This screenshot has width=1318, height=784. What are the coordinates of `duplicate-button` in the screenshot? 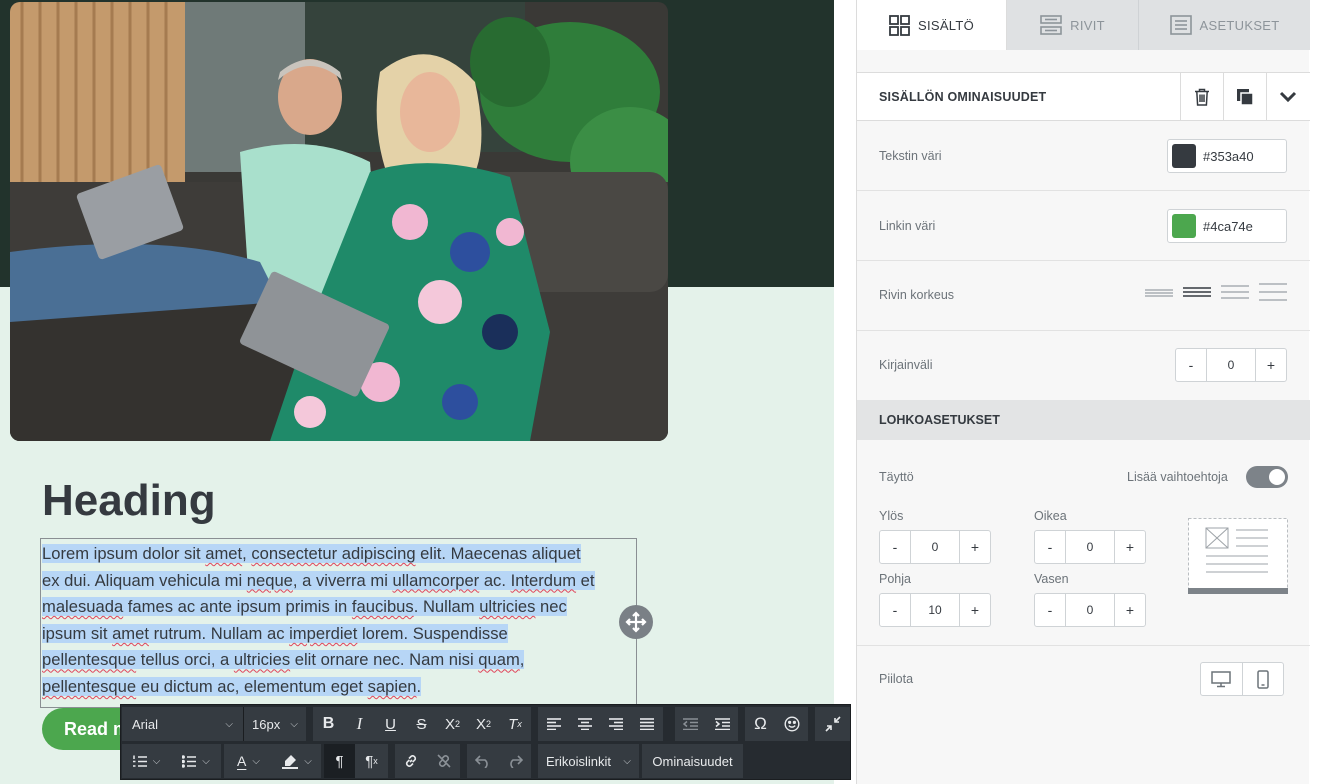 It's located at (1244, 97).